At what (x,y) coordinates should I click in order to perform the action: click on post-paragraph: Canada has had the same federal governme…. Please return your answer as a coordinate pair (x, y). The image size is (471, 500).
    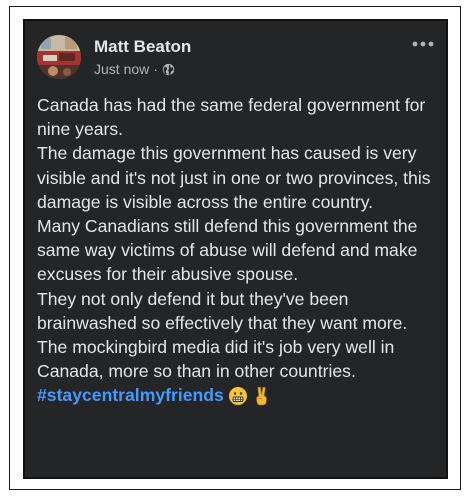
    Looking at the image, I should click on (231, 117).